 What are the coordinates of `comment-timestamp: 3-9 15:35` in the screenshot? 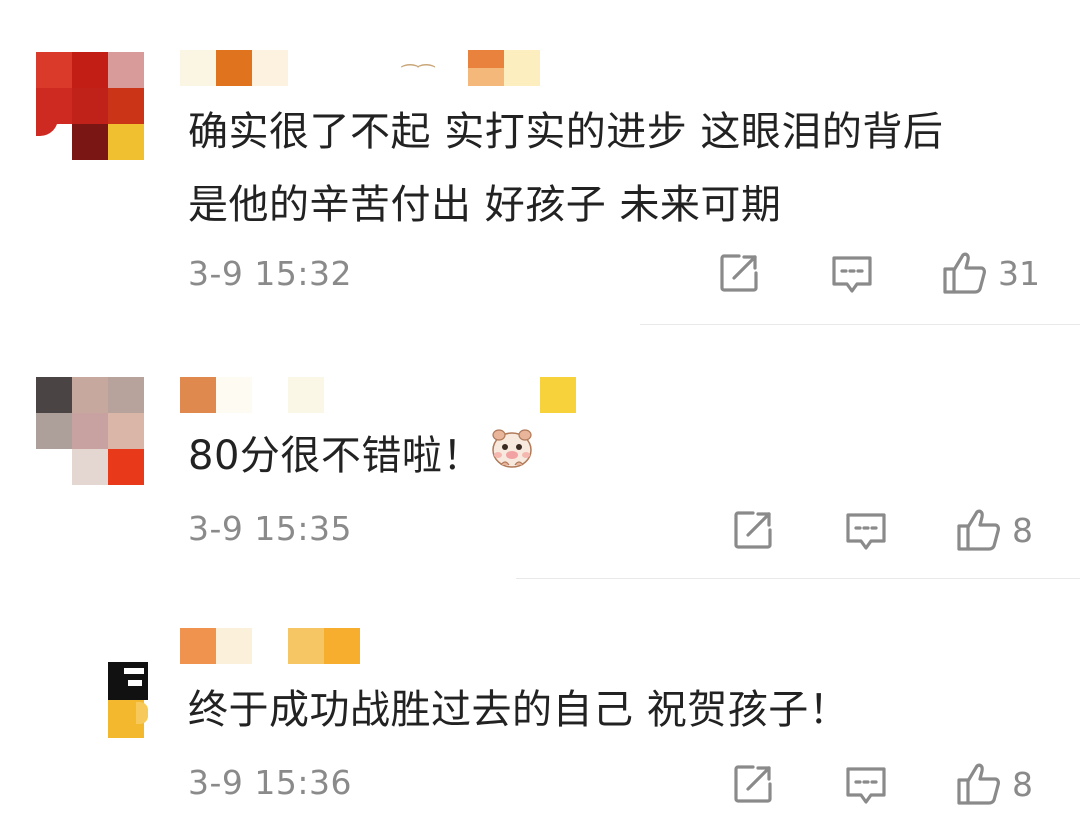 It's located at (270, 528).